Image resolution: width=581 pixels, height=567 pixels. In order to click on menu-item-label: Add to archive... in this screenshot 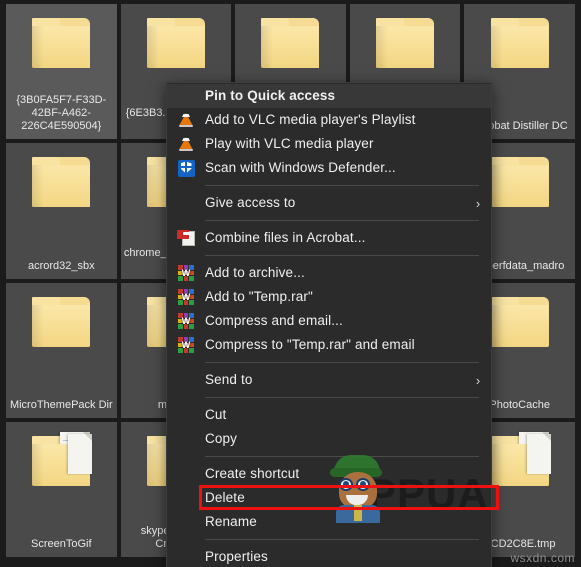, I will do `click(255, 273)`.